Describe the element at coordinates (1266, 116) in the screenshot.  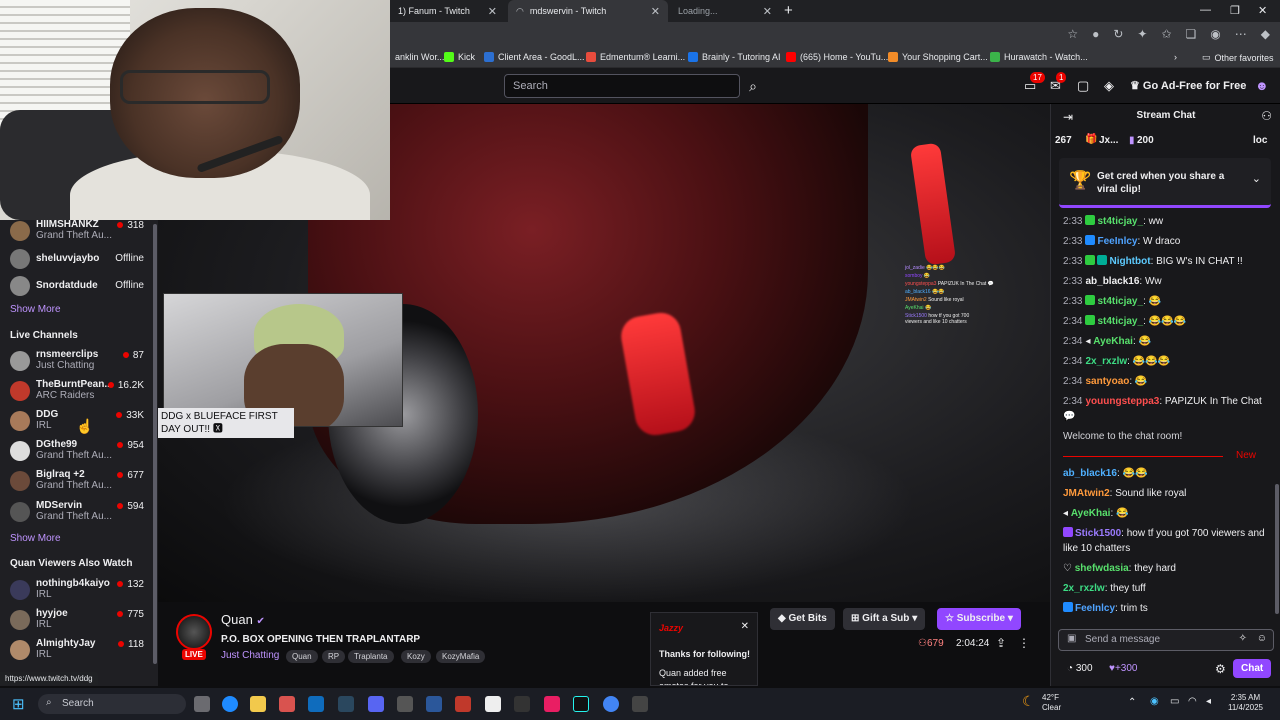
I see `community-icon: ⚇` at that location.